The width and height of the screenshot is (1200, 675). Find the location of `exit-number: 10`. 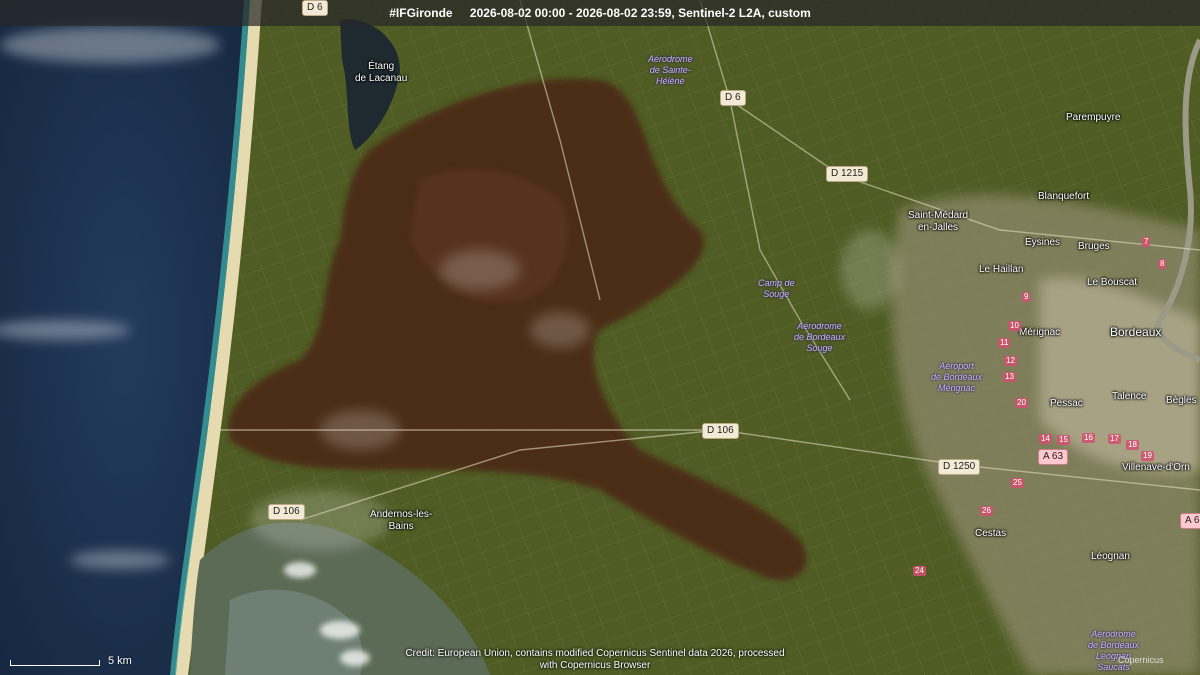

exit-number: 10 is located at coordinates (1014, 326).